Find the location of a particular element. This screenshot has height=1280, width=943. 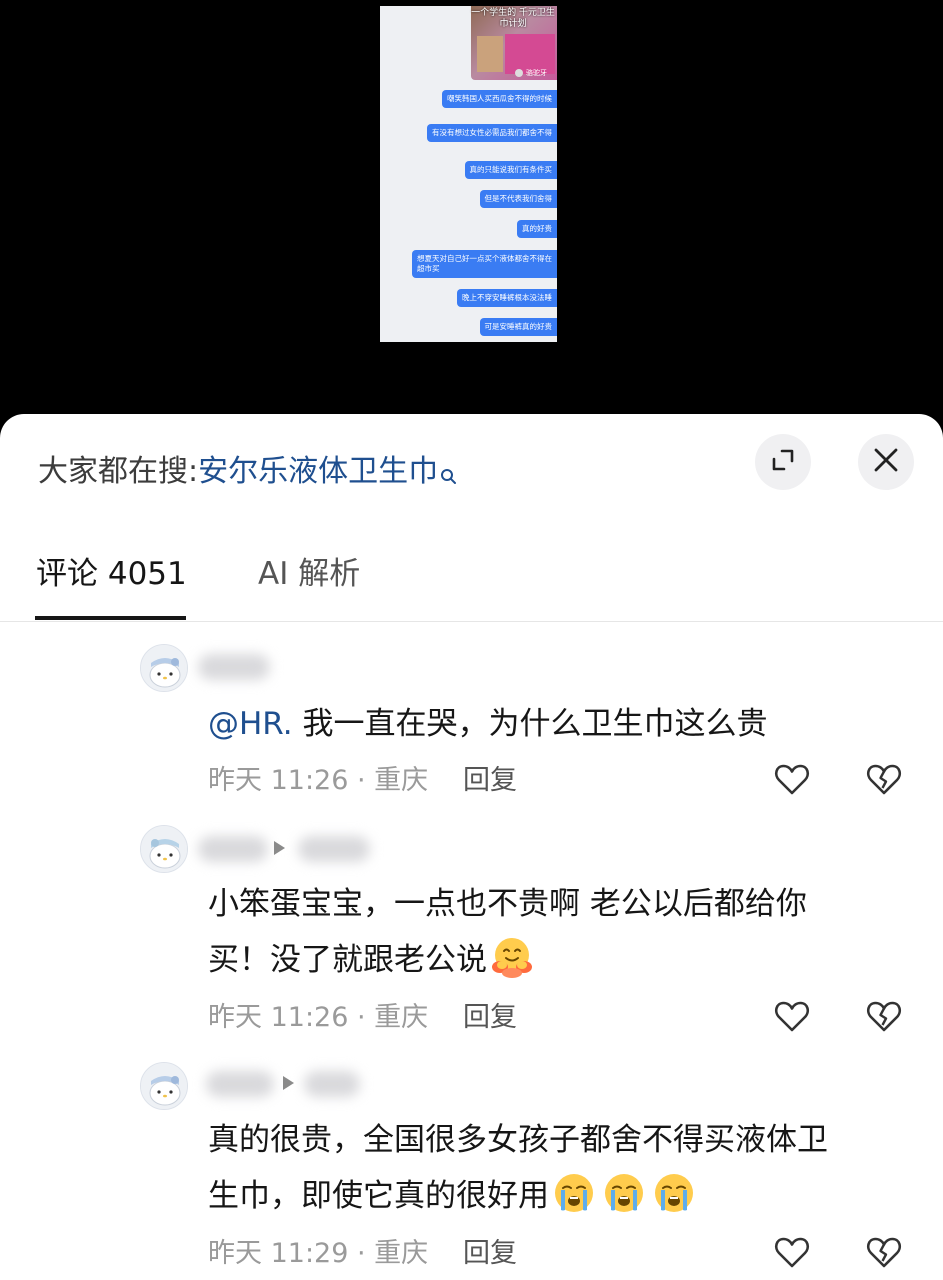

comment-text: @HR. 我一直在哭，为什么卫生巾这么贵 is located at coordinates (488, 724).